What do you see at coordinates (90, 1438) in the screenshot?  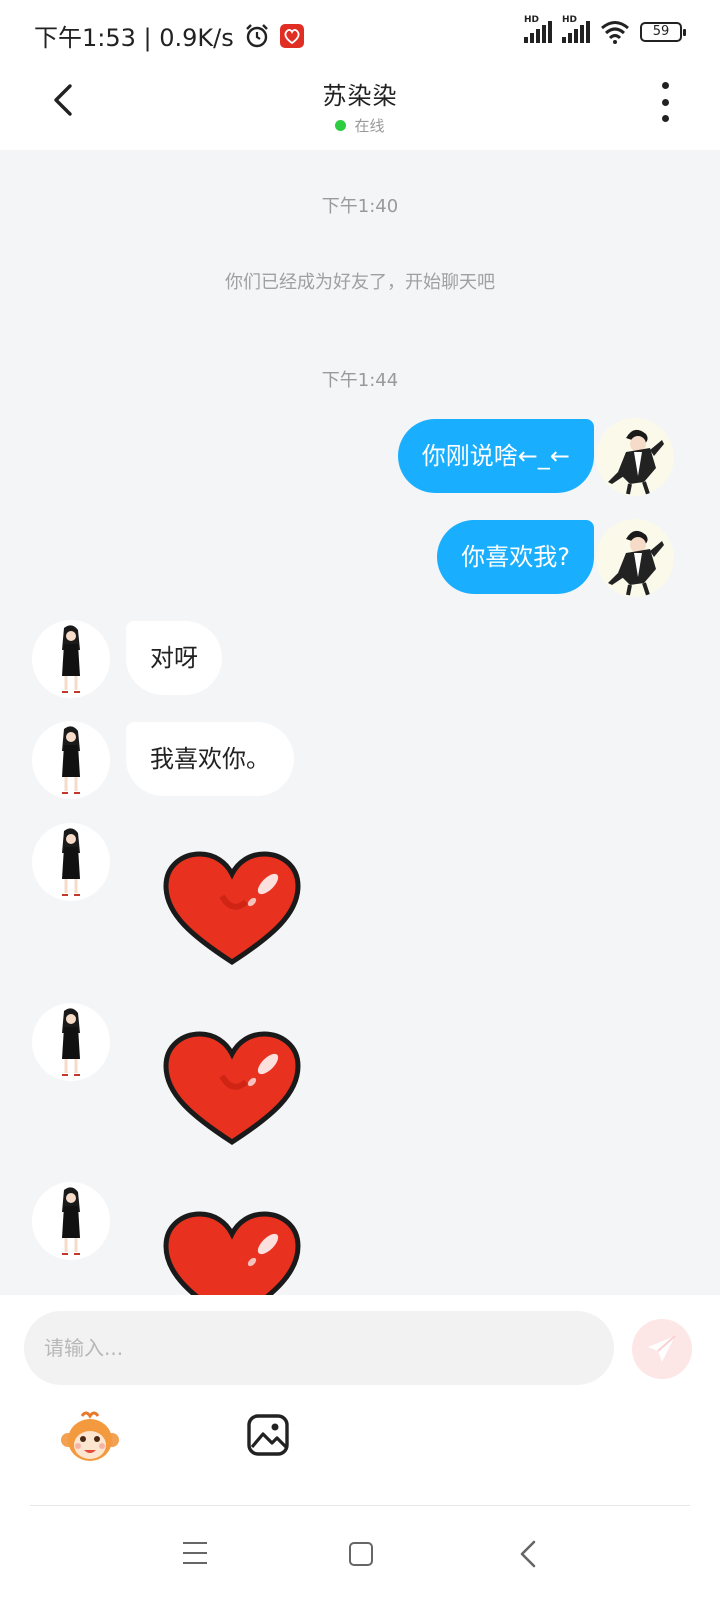 I see `monkey-face-icon` at bounding box center [90, 1438].